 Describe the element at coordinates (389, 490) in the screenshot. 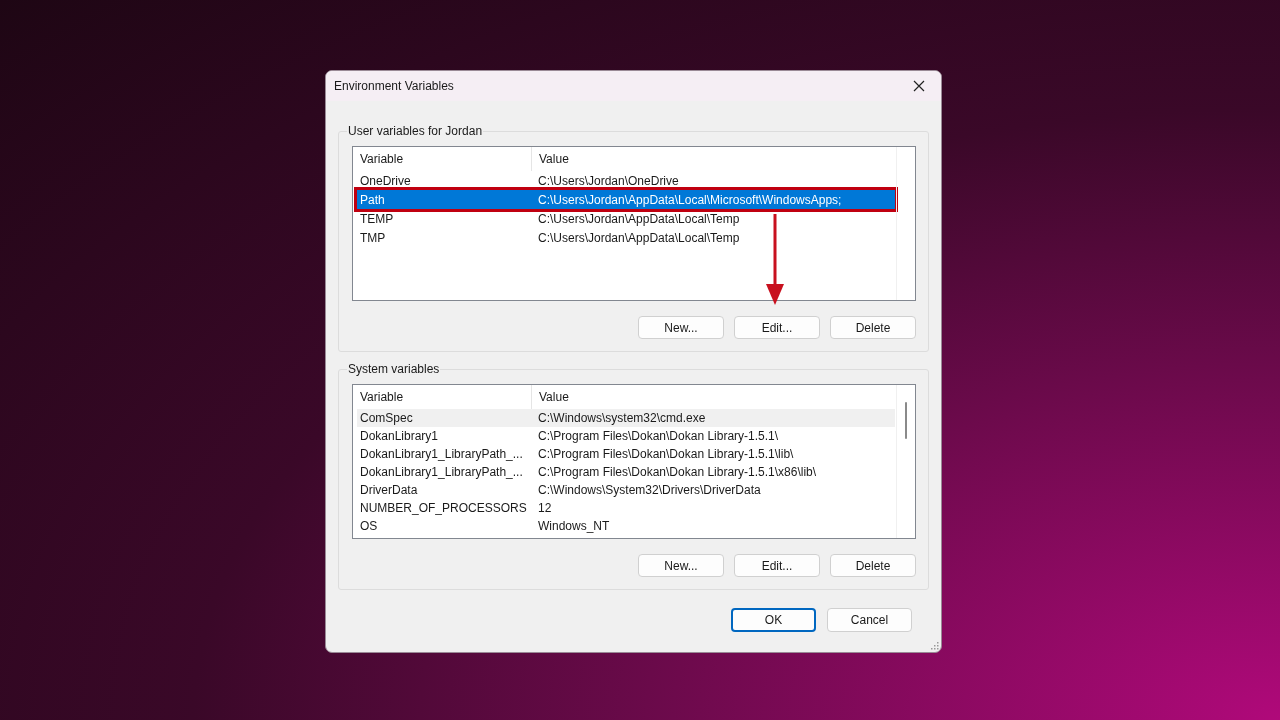

I see `table-cell-text: DriverData` at that location.